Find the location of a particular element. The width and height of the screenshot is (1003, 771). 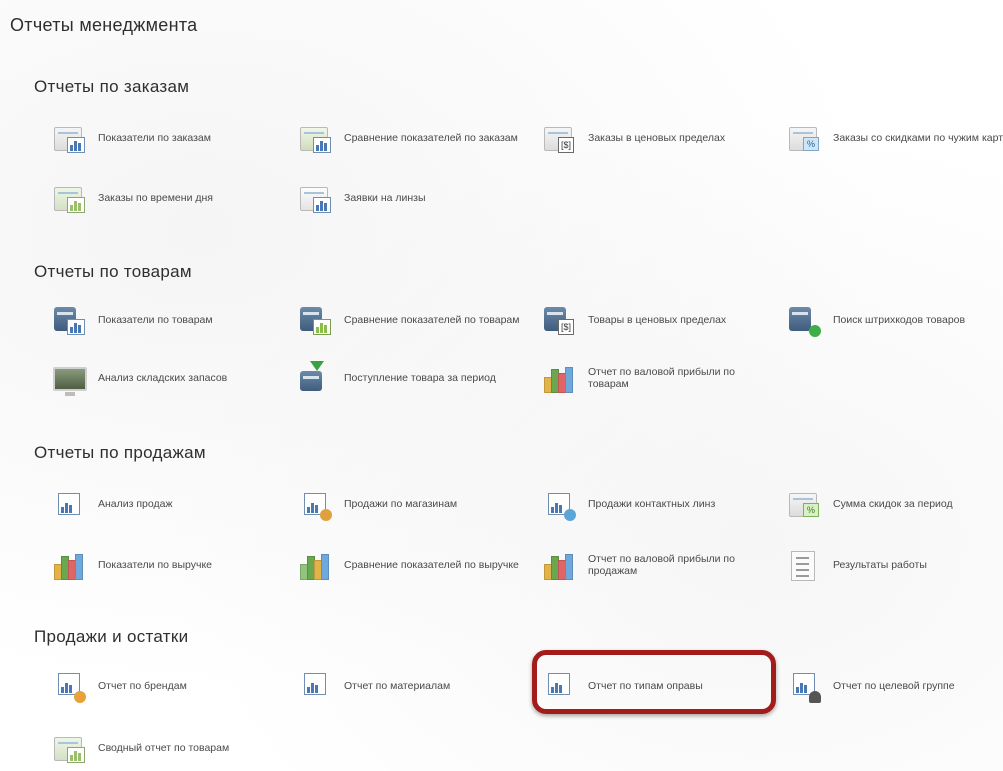

report-products-compare: Сравнение показателей по товарам is located at coordinates (415, 320).